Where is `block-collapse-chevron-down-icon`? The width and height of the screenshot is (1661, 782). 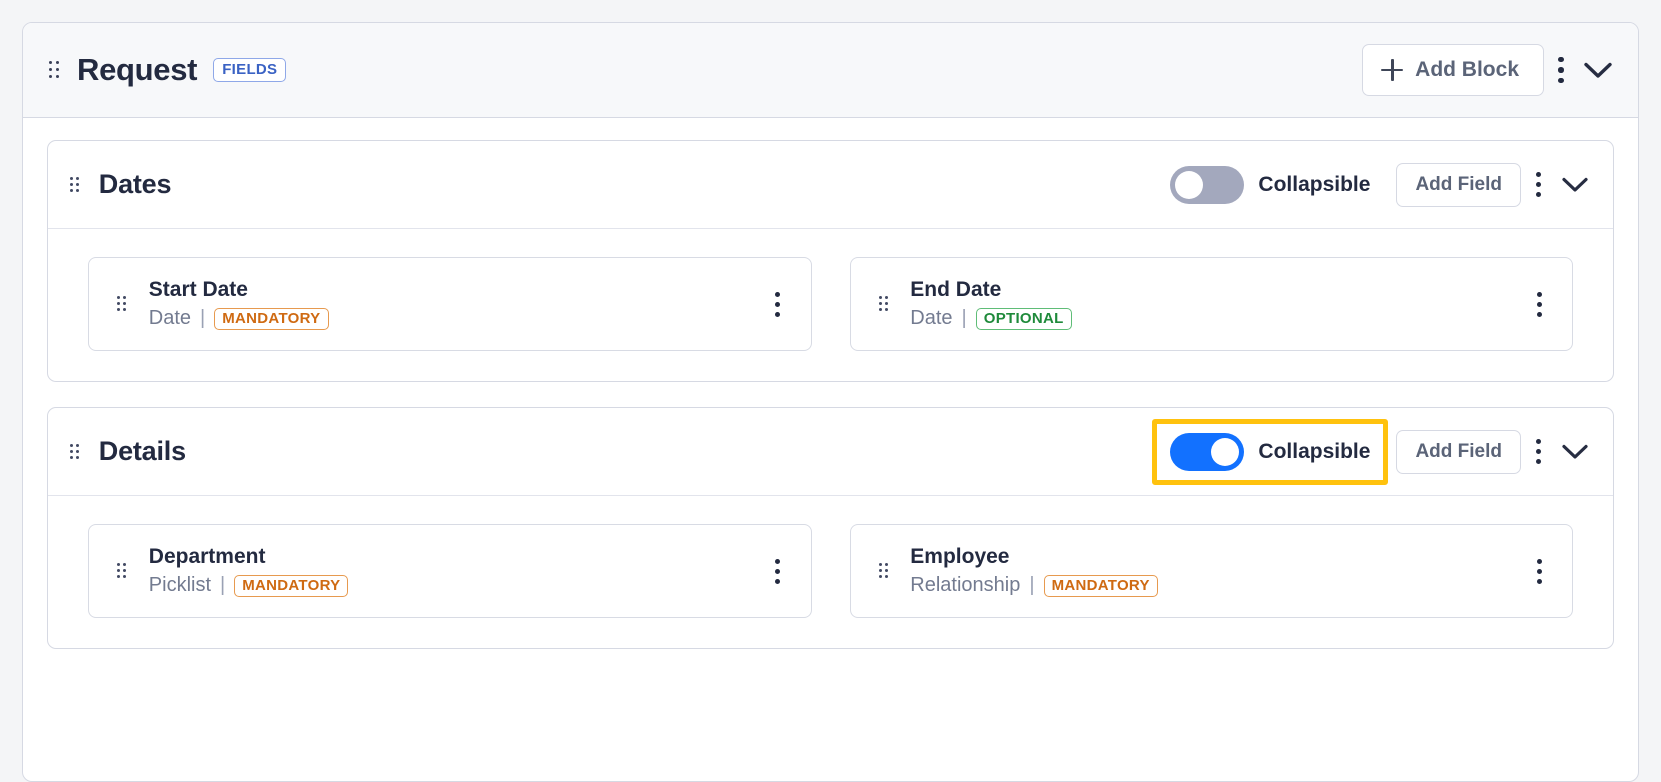 block-collapse-chevron-down-icon is located at coordinates (1598, 70).